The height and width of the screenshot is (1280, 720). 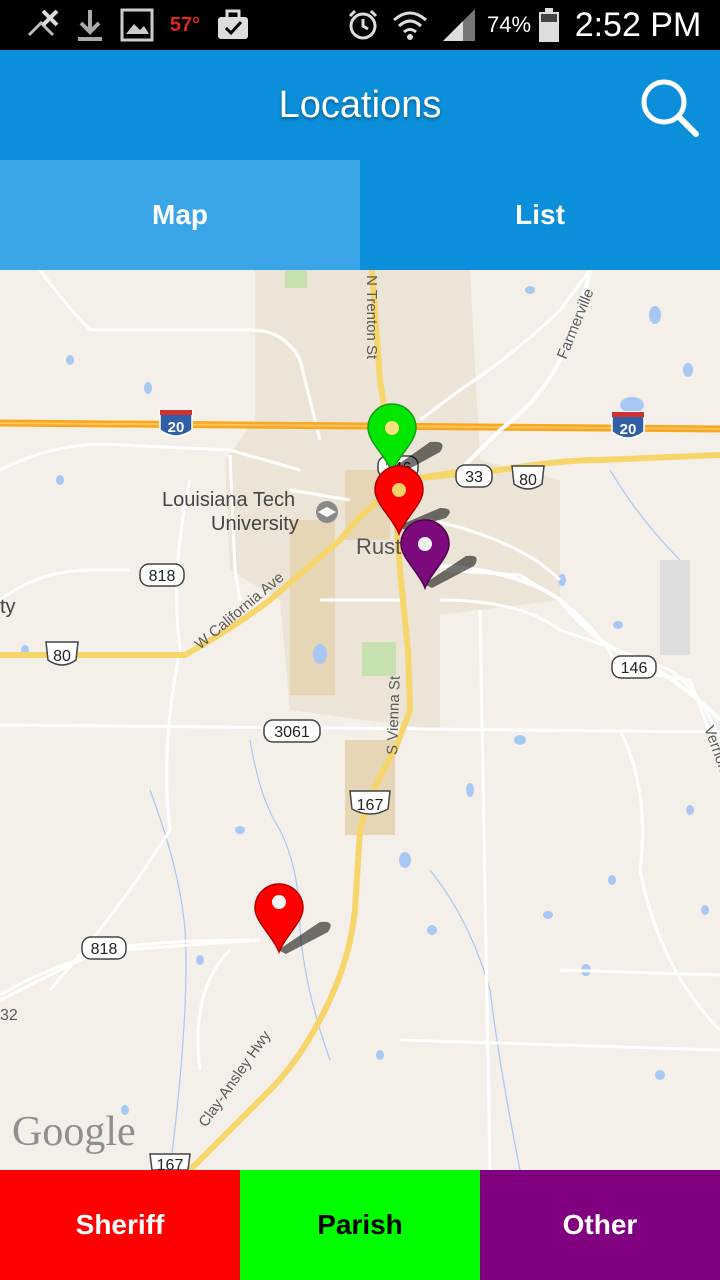 I want to click on download-icon, so click(x=90, y=25).